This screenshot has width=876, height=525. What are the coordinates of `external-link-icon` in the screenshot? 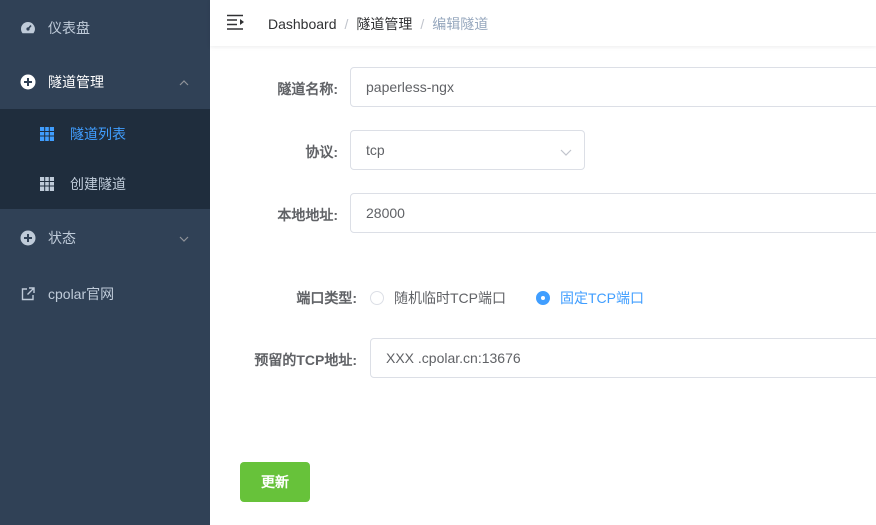 It's located at (28, 294).